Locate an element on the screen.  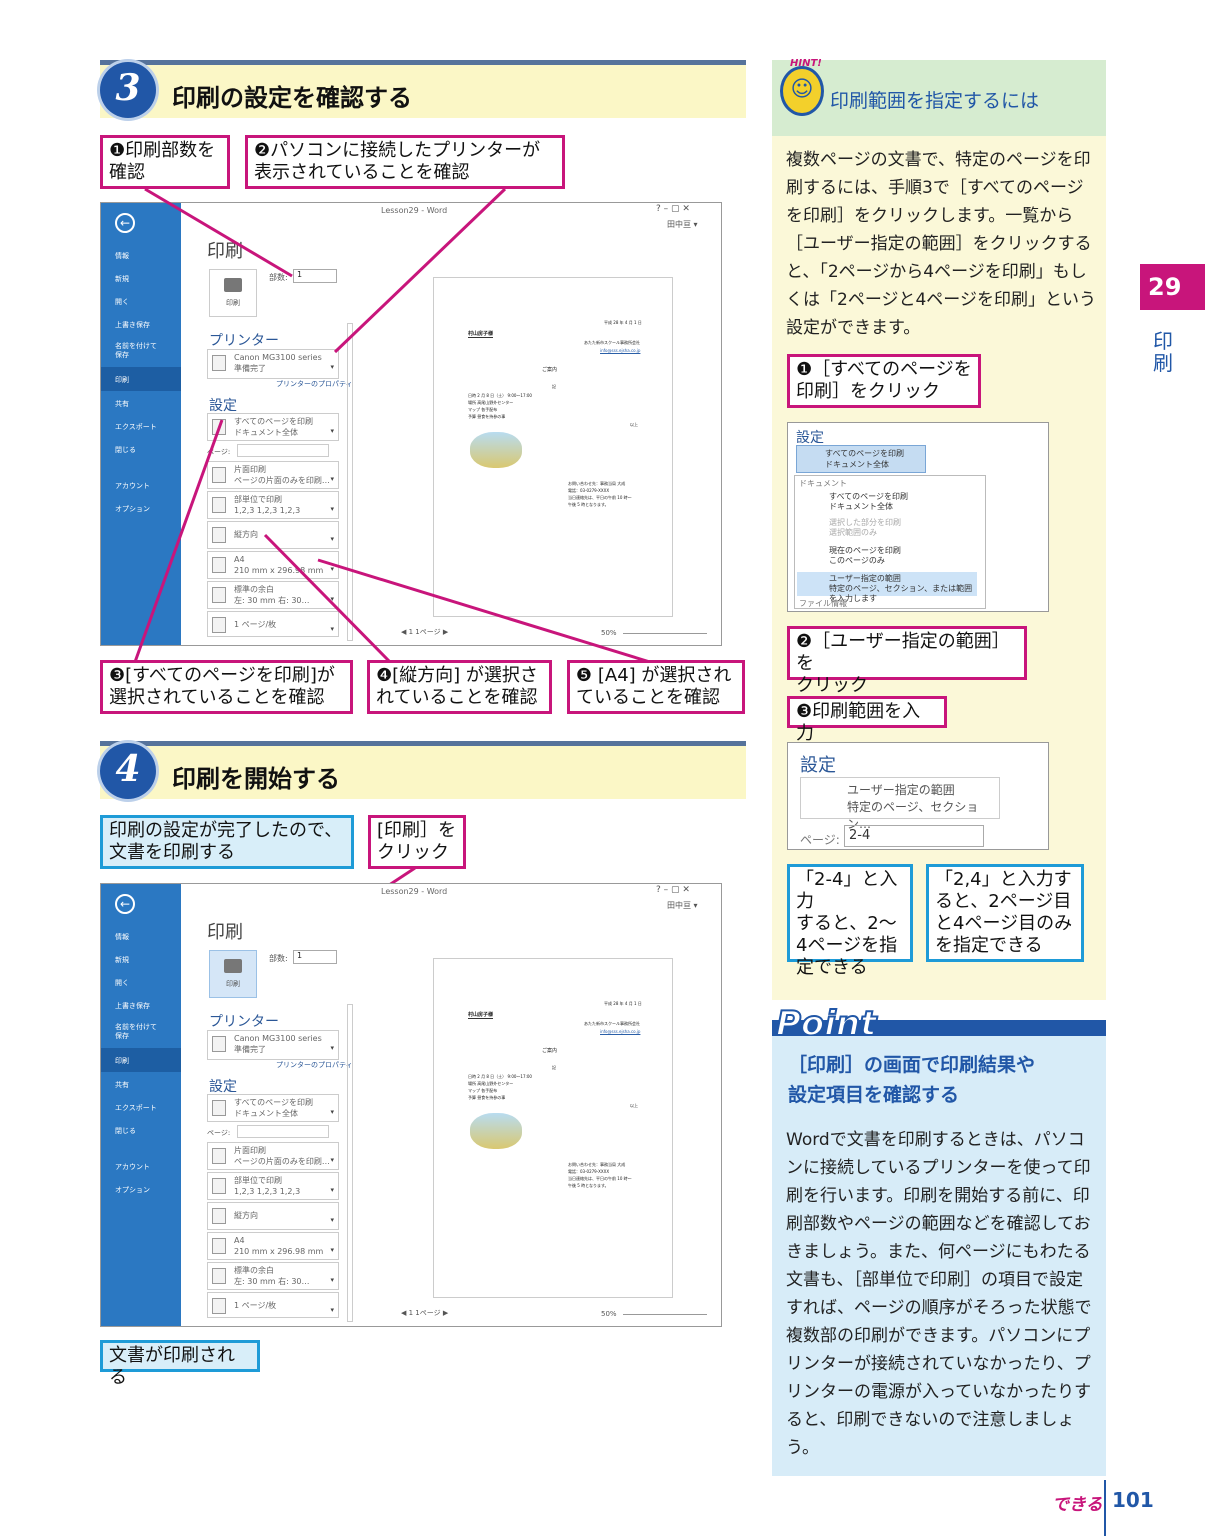
doc-title: ご案内 is located at coordinates (550, 1051).